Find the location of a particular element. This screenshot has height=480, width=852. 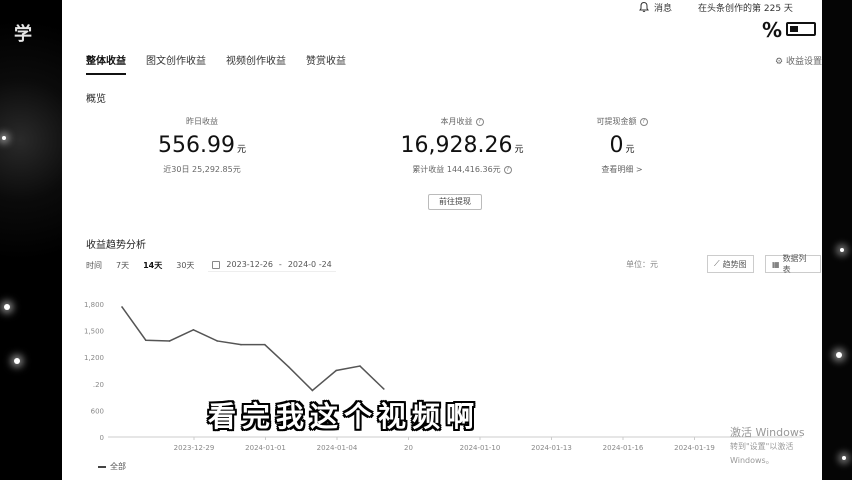

brand-overlay: 学 is located at coordinates (24, 34).